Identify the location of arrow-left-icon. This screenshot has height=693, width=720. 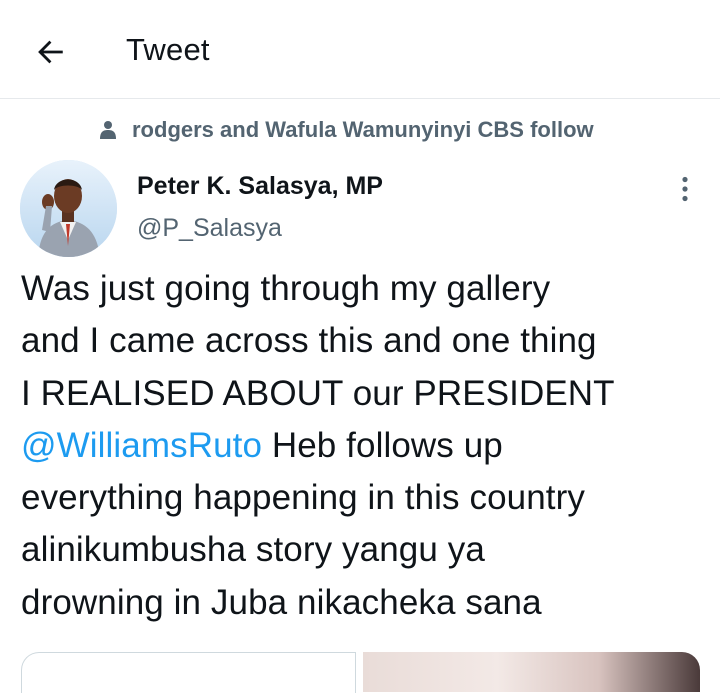
(50, 52).